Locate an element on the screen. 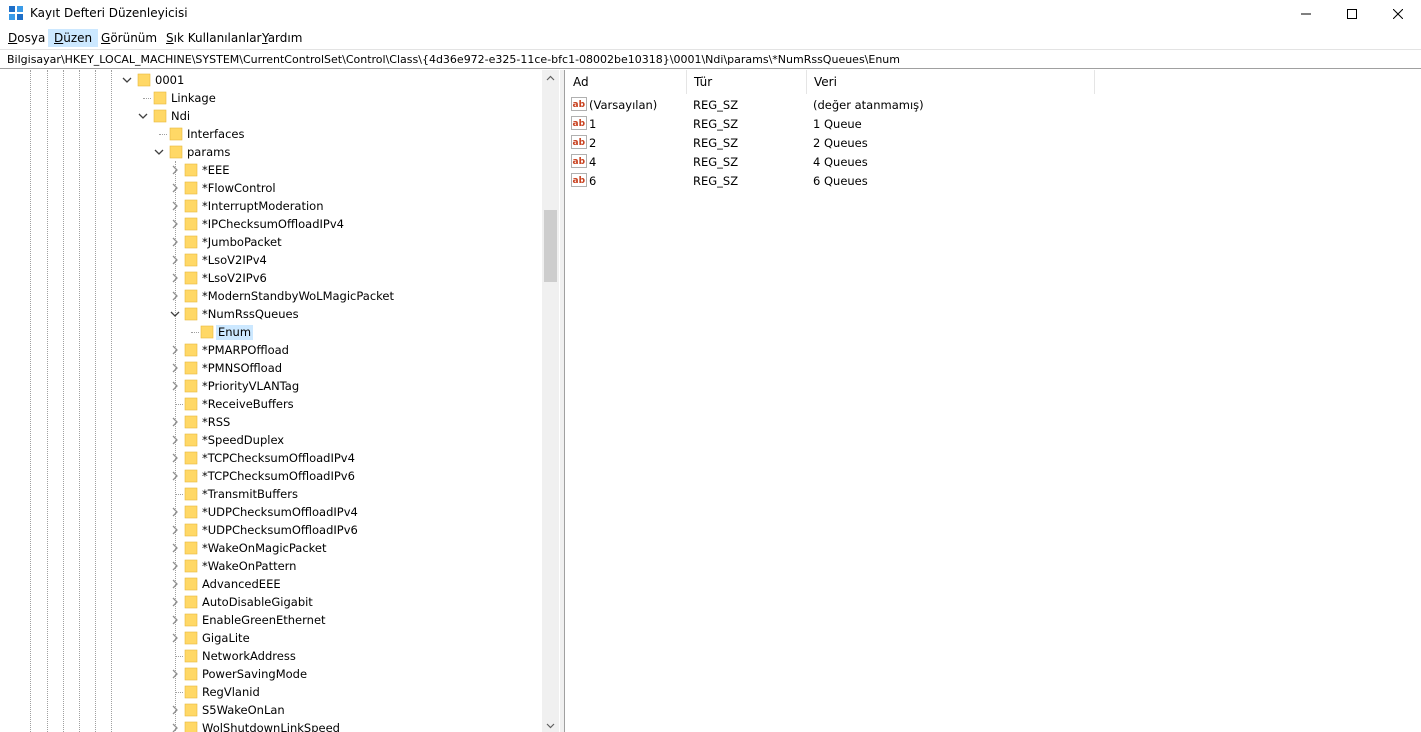 Image resolution: width=1421 pixels, height=732 pixels. tree-item: *NumRssQueues is located at coordinates (270, 314).